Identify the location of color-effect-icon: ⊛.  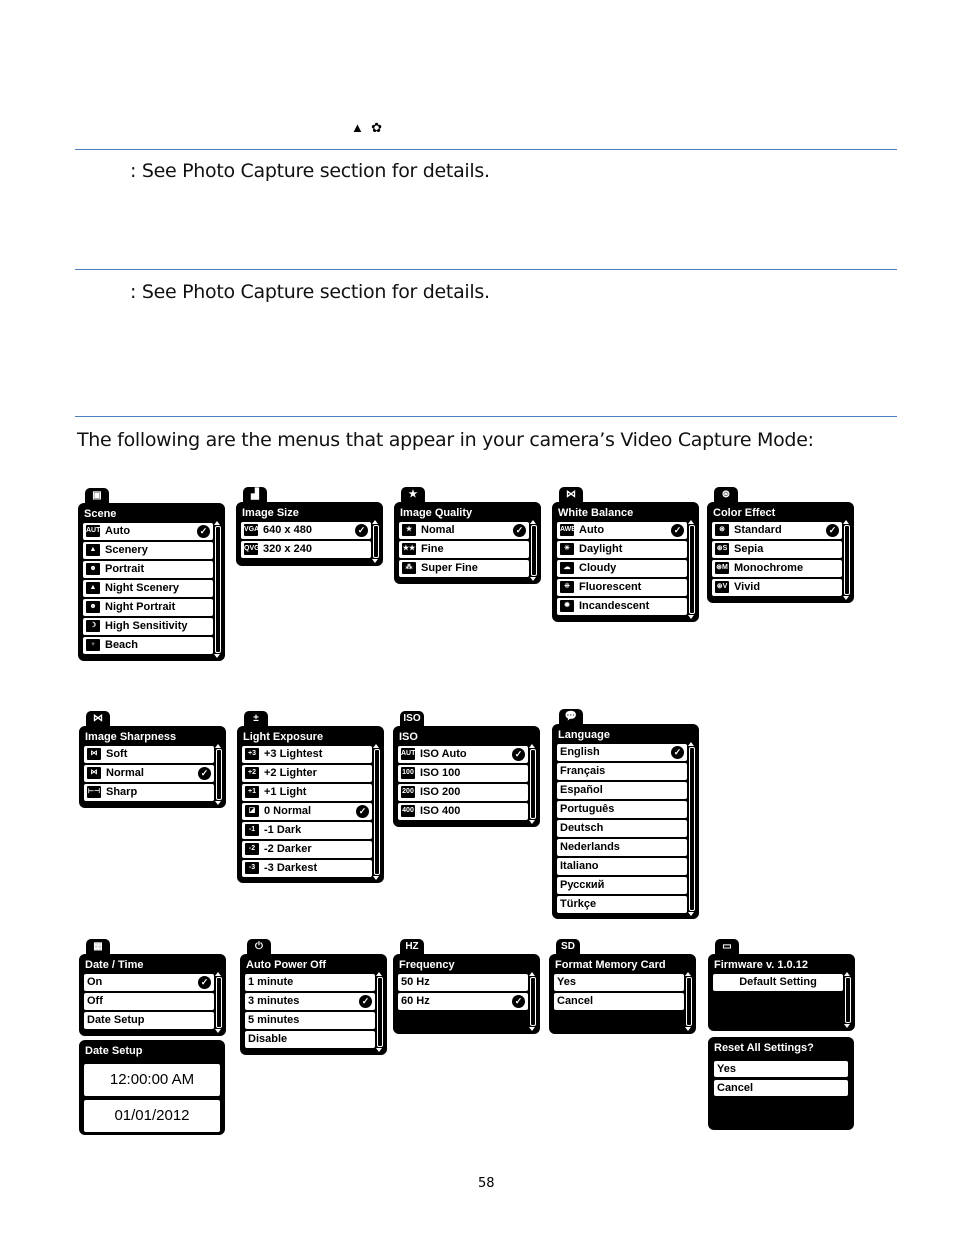
(726, 495).